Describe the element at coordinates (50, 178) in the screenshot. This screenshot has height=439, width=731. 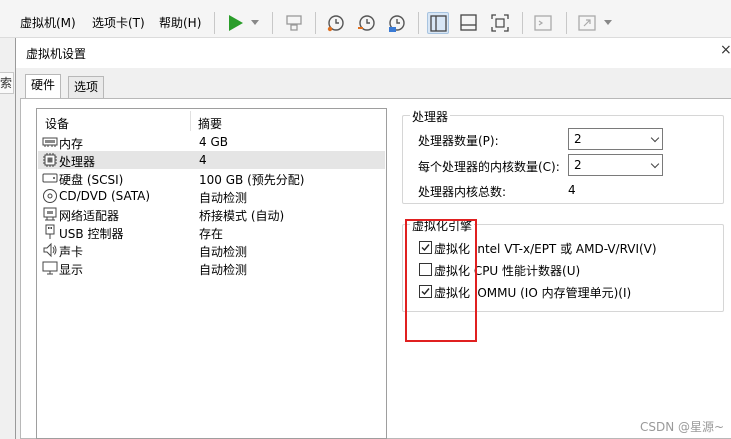
I see `hard-disk-icon` at that location.